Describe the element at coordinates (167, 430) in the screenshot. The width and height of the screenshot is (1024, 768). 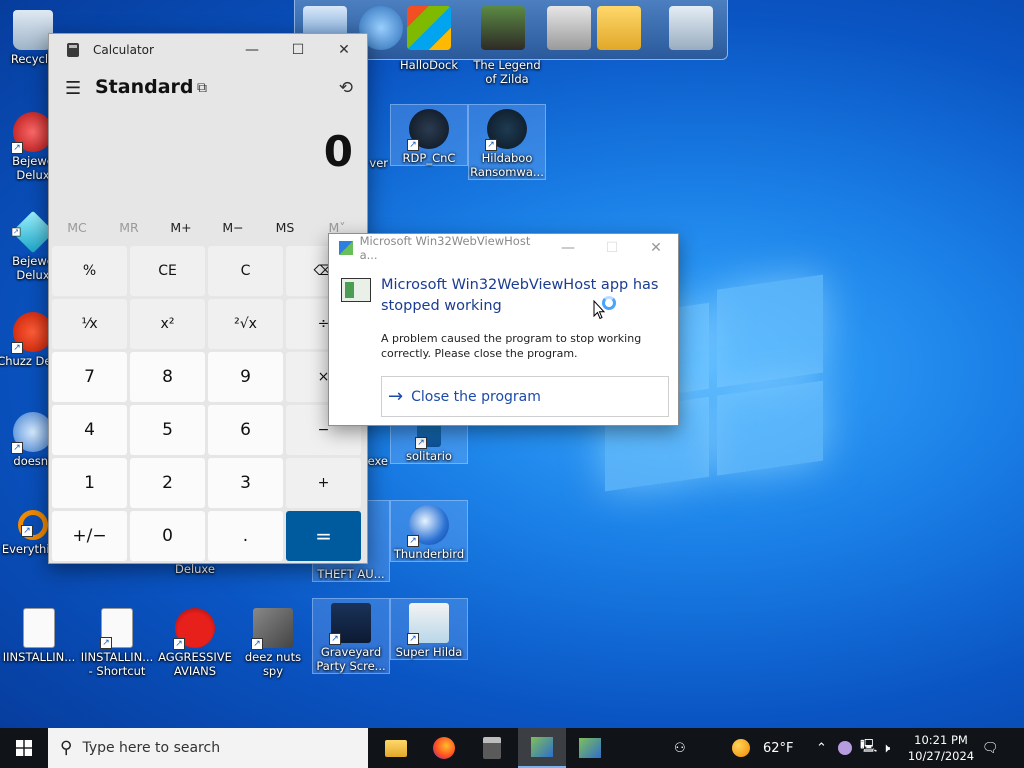
I see `key-five-button: 5` at that location.